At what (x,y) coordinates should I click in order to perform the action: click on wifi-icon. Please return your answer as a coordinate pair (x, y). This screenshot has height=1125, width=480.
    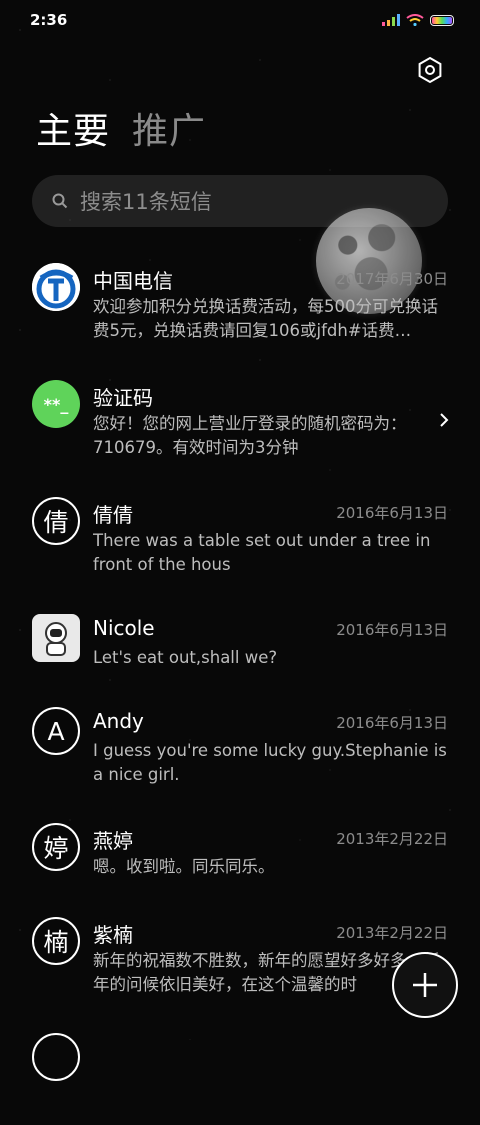
    Looking at the image, I should click on (415, 20).